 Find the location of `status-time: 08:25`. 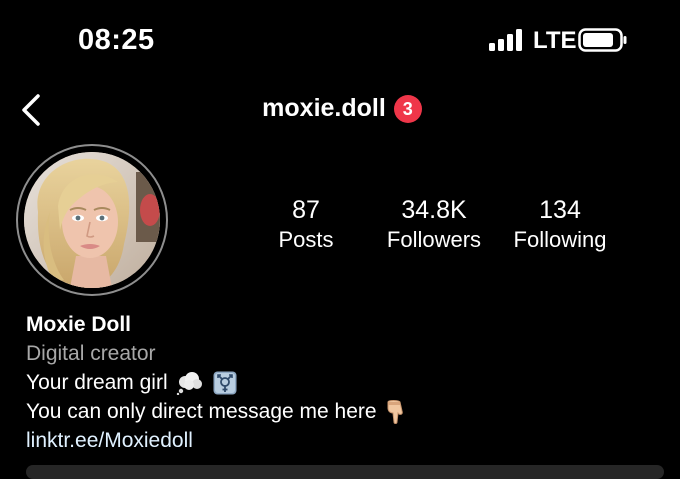

status-time: 08:25 is located at coordinates (116, 40).